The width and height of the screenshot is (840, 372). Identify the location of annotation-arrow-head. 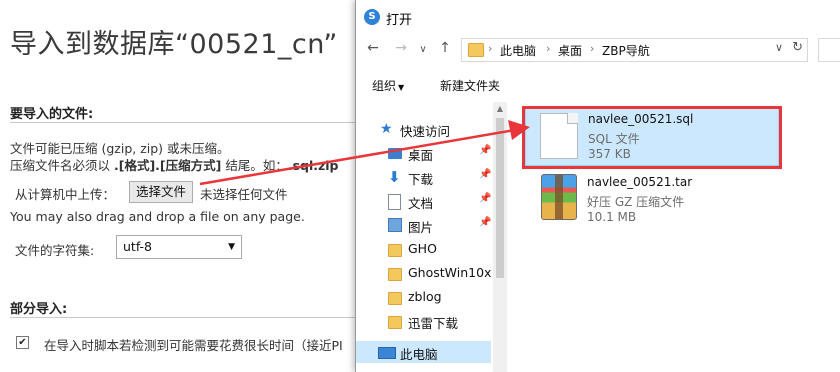
(519, 130).